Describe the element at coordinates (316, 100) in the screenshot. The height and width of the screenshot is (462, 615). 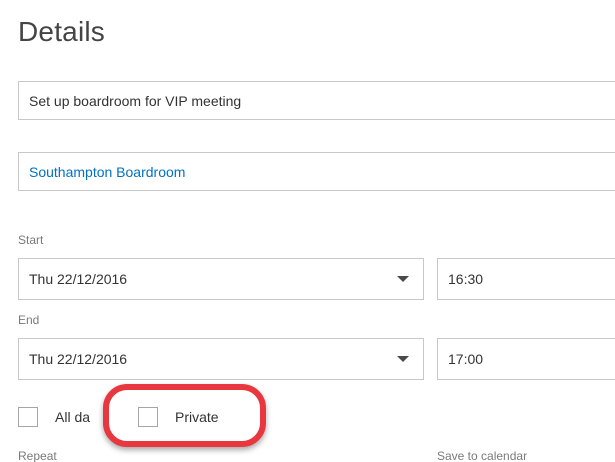
I see `event-title-field: Set up boardroom for VIP meeting` at that location.